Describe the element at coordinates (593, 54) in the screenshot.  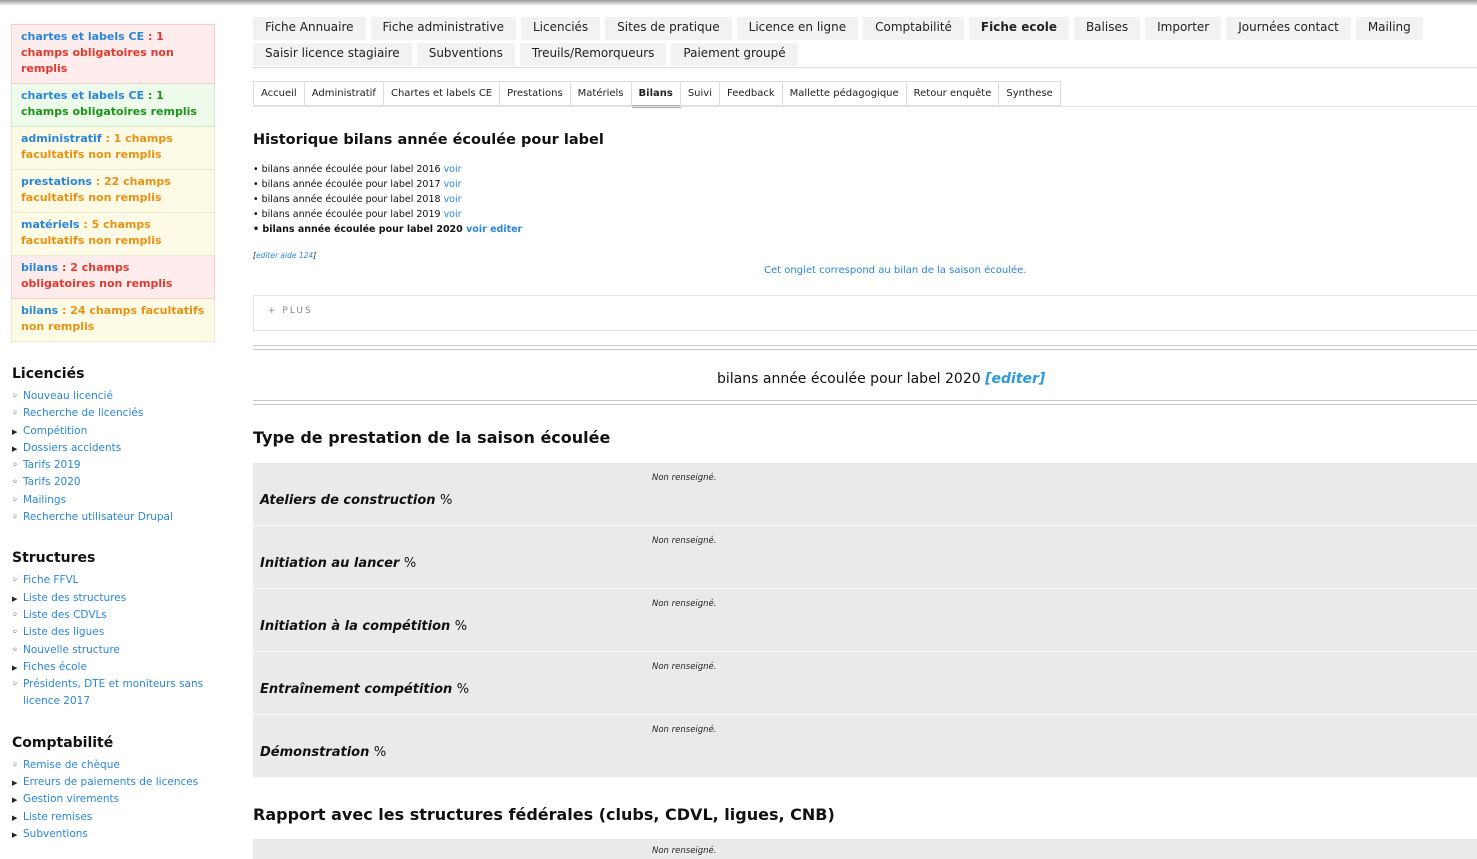
I see `main-tab: Treuils/Remorqueurs` at that location.